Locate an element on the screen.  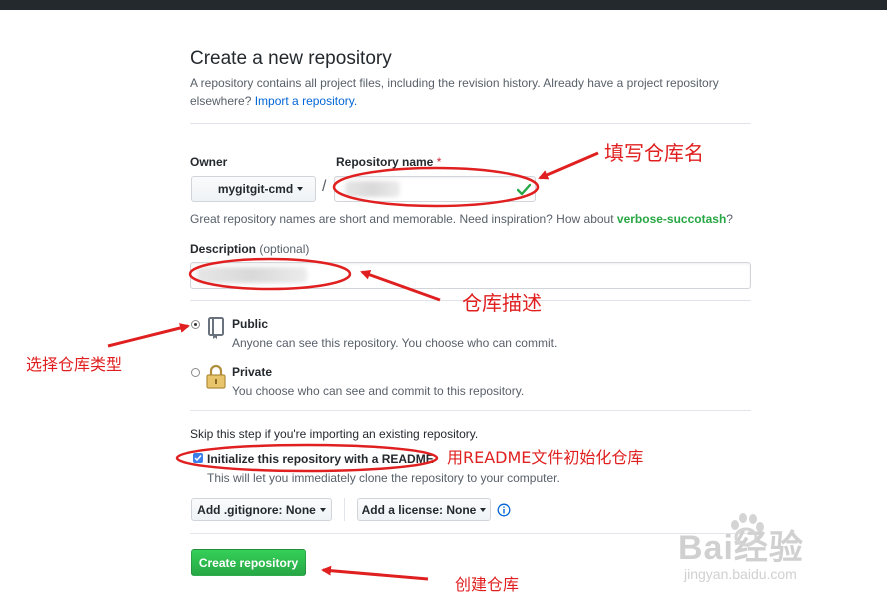
annotation-arrow-repo-name is located at coordinates (568, 165).